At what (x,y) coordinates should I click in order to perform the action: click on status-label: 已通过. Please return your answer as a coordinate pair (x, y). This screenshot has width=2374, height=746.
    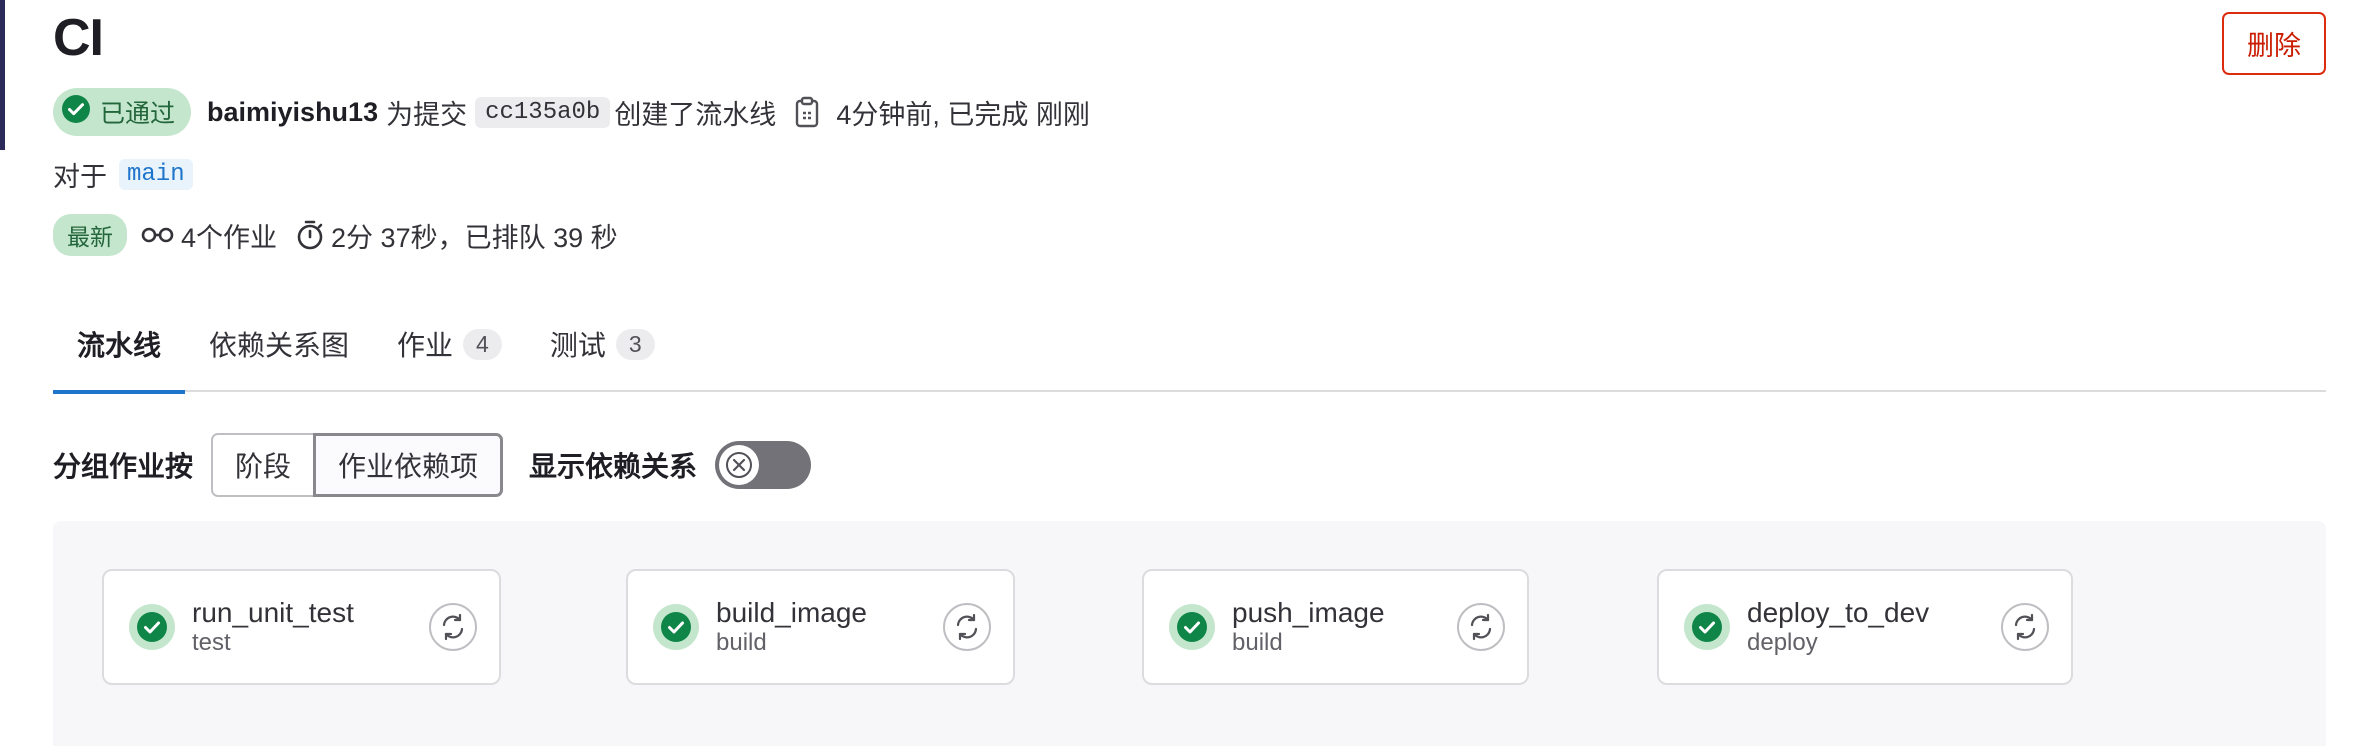
    Looking at the image, I should click on (138, 114).